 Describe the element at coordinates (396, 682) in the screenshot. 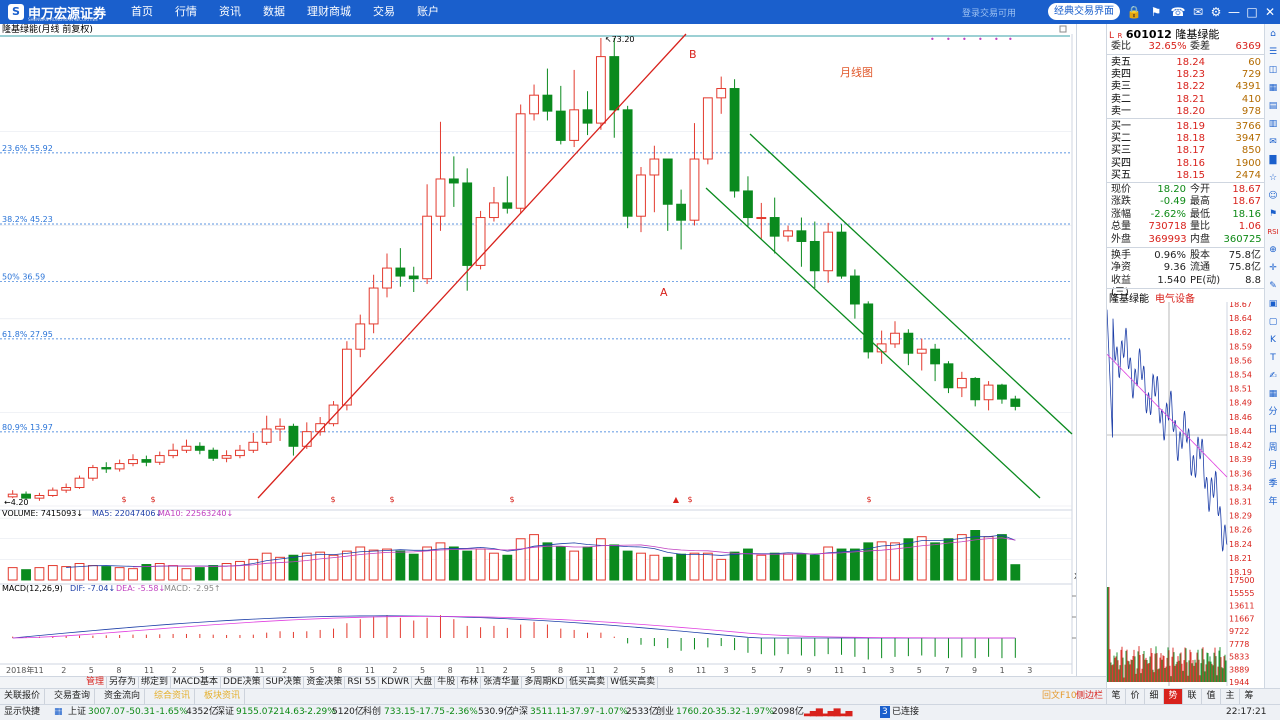

I see `indicator-tab-8: KDWR` at that location.